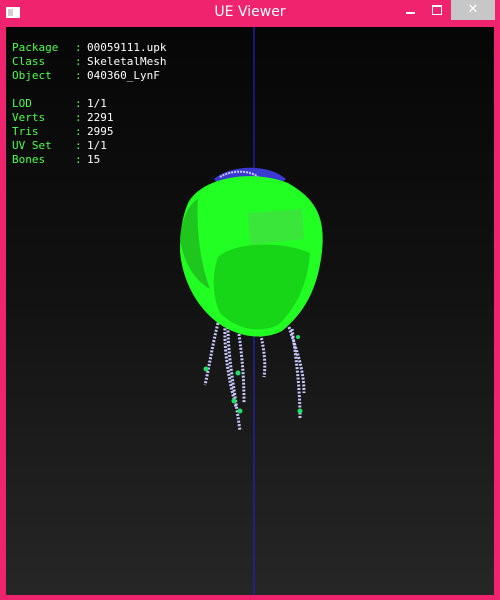 The width and height of the screenshot is (500, 600). Describe the element at coordinates (32, 75) in the screenshot. I see `info-label-object: Object` at that location.